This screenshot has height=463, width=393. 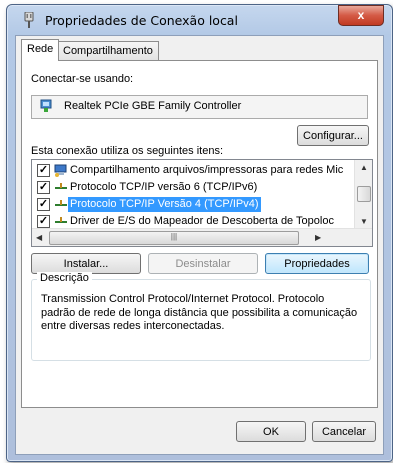 I want to click on item-label: Protocolo TCP/IP Versão 4 (TCP/IPv4), so click(x=164, y=204).